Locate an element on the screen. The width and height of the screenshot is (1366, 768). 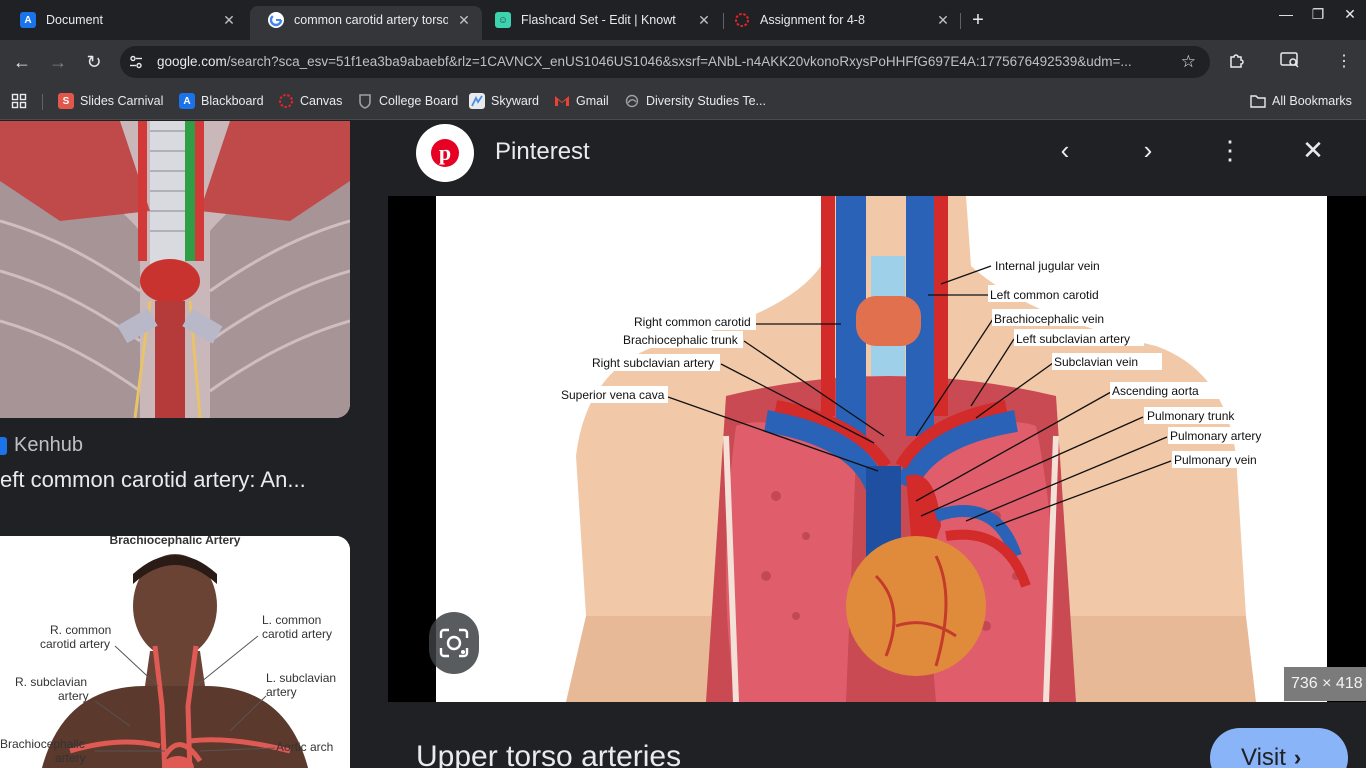
tab-title: Assignment for 4-8 is located at coordinates (812, 20).